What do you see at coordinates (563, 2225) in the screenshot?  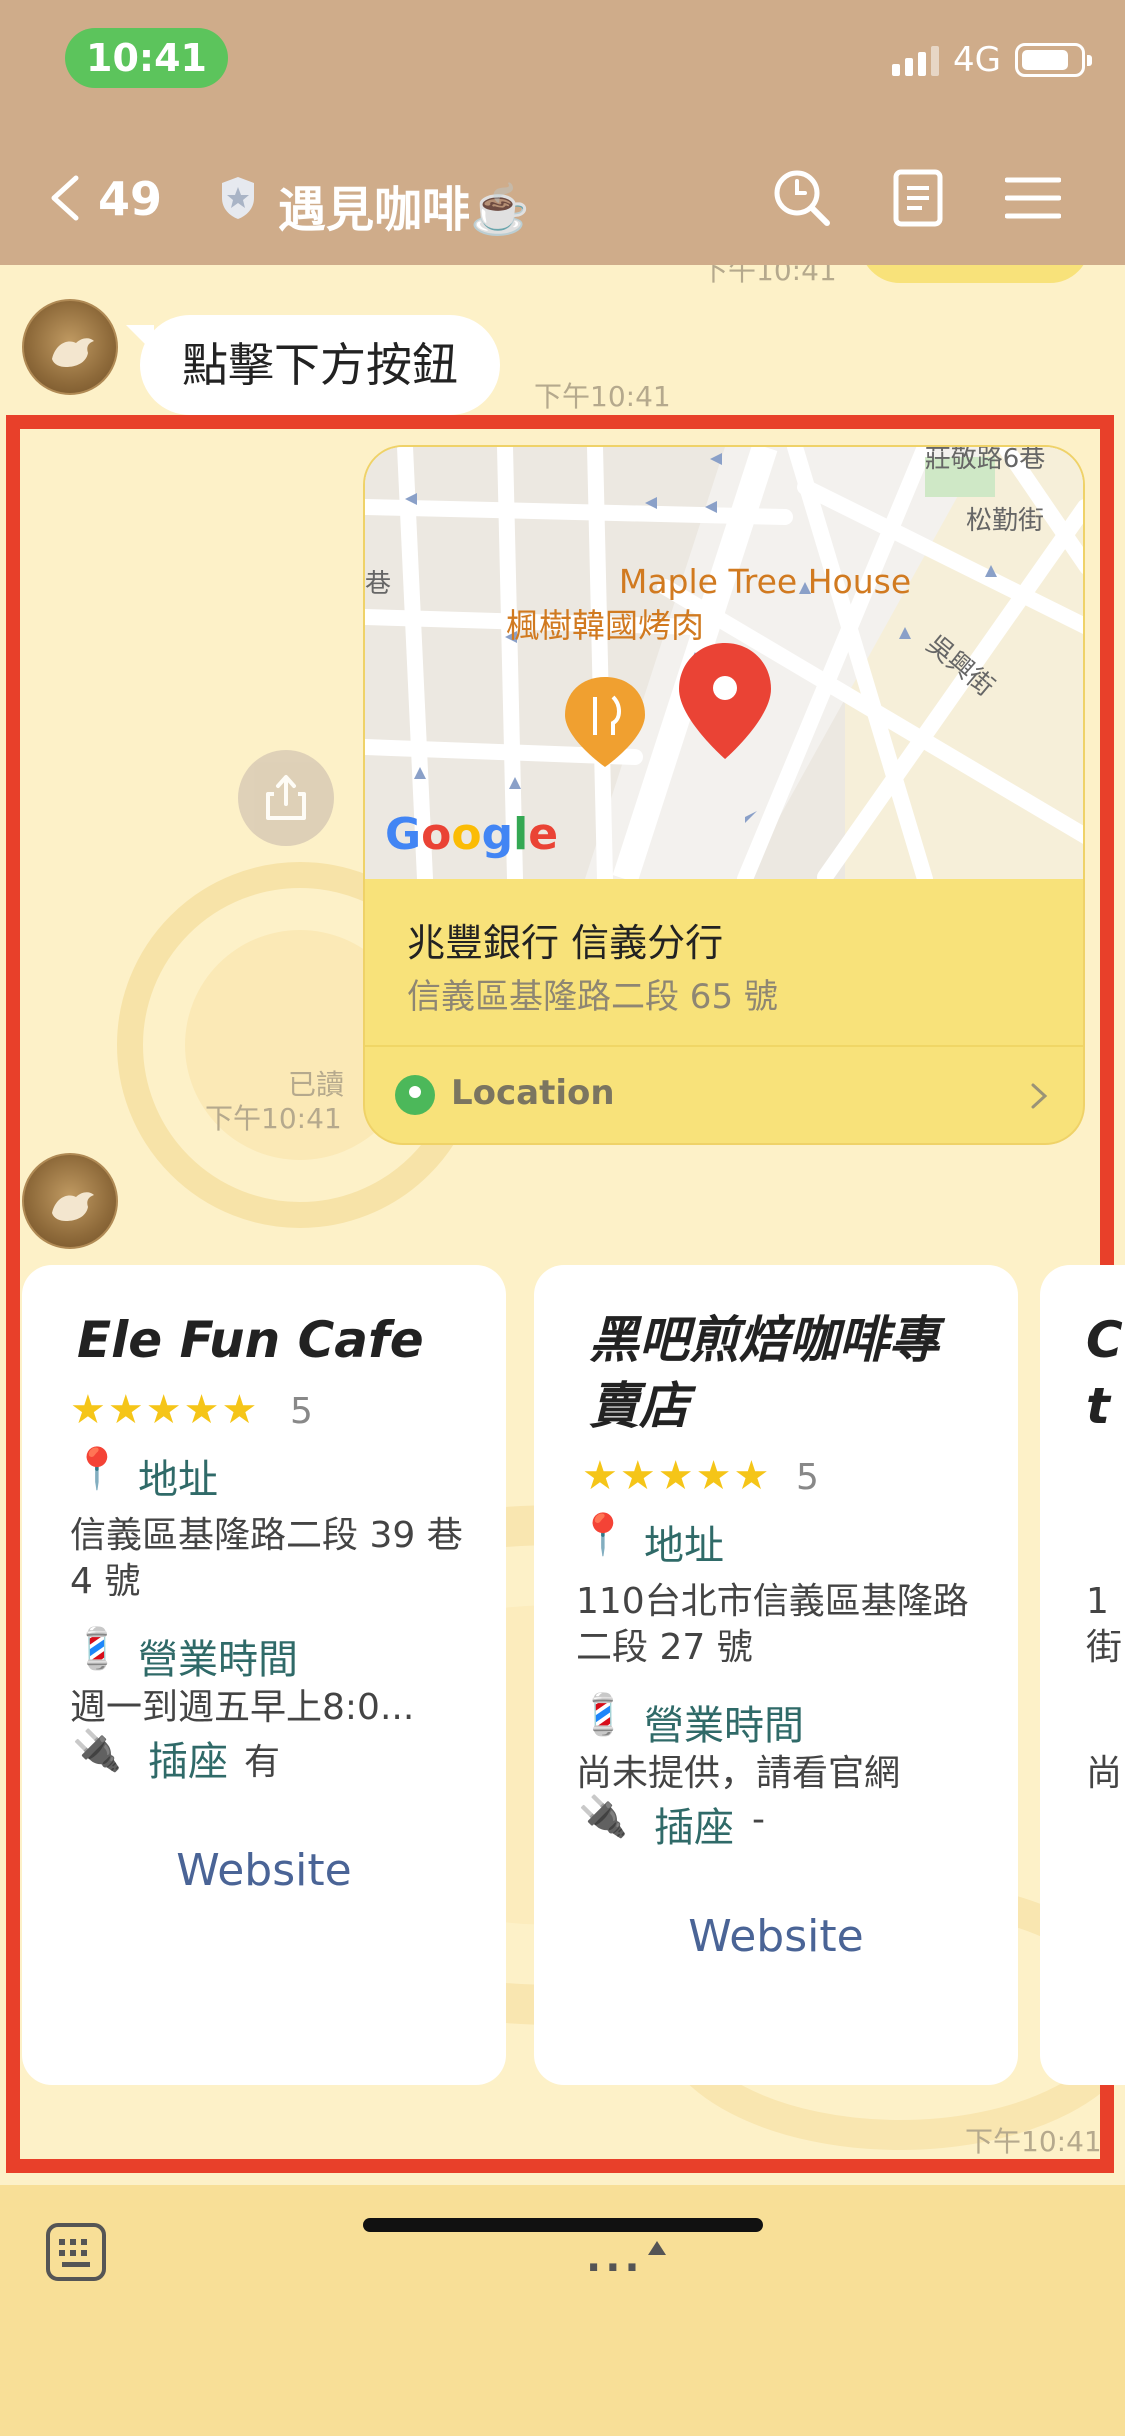 I see `home-indicator` at bounding box center [563, 2225].